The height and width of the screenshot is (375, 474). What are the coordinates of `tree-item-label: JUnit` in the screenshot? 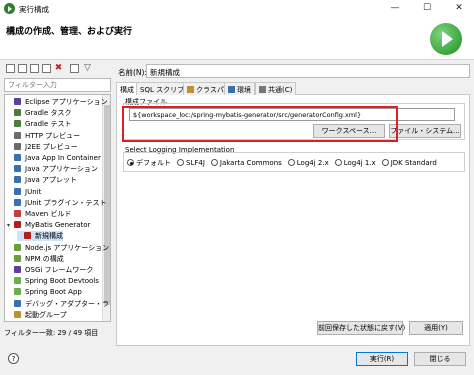 It's located at (33, 191).